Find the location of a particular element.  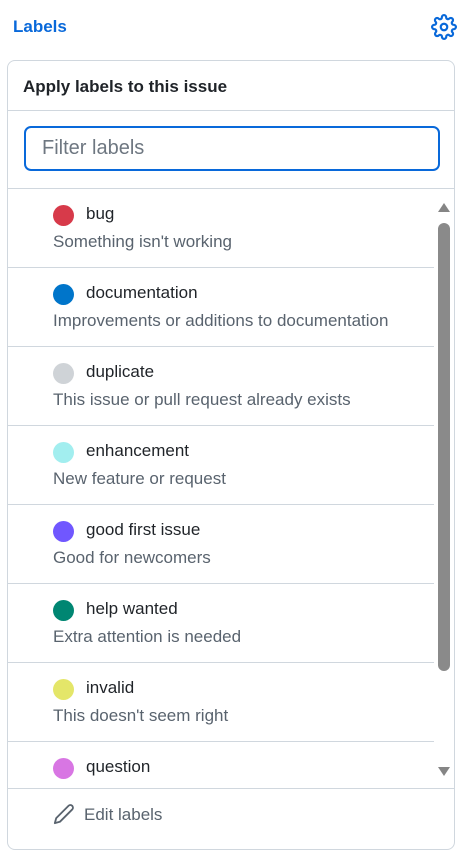

label-name: enhancement is located at coordinates (138, 450).